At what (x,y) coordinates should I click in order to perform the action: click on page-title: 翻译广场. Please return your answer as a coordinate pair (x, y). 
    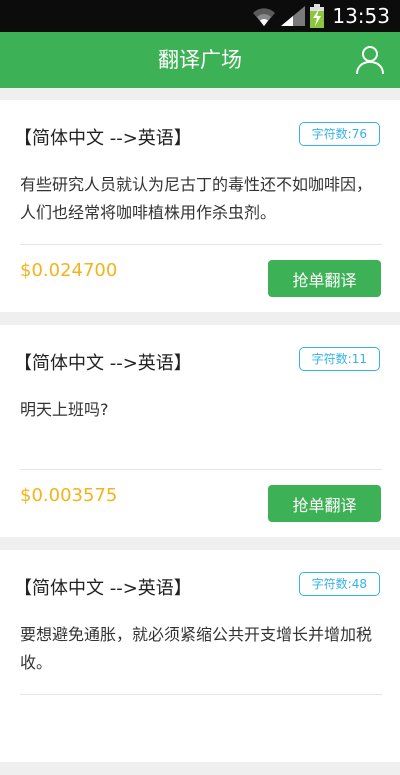
    Looking at the image, I should click on (200, 60).